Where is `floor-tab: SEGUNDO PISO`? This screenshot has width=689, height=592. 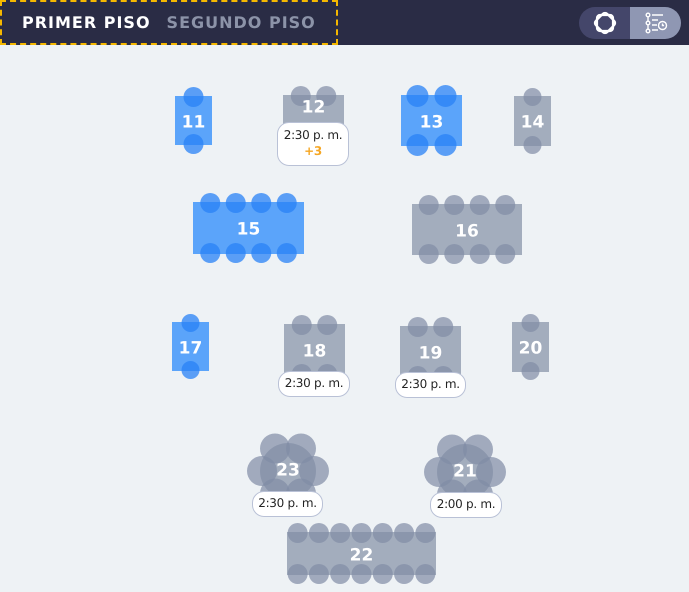 floor-tab: SEGUNDO PISO is located at coordinates (241, 22).